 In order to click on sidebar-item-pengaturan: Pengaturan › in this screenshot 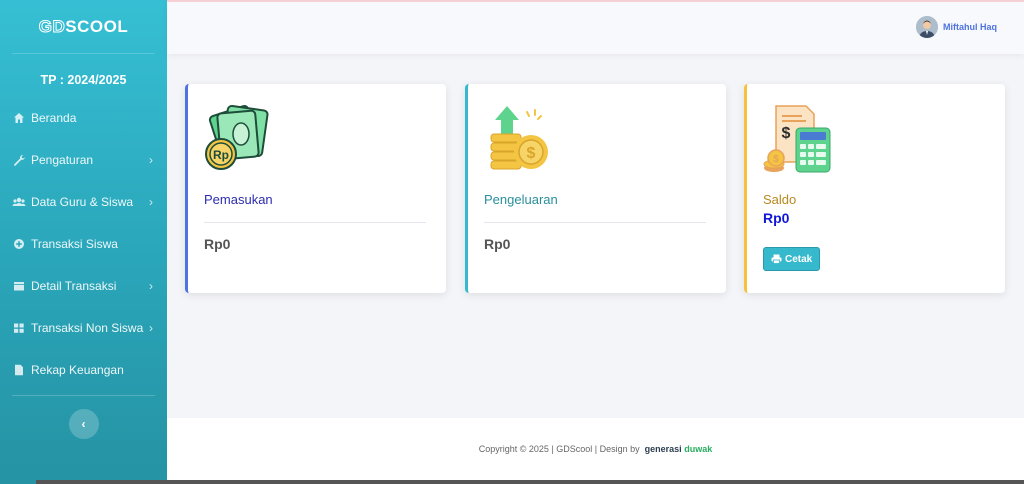, I will do `click(83, 160)`.